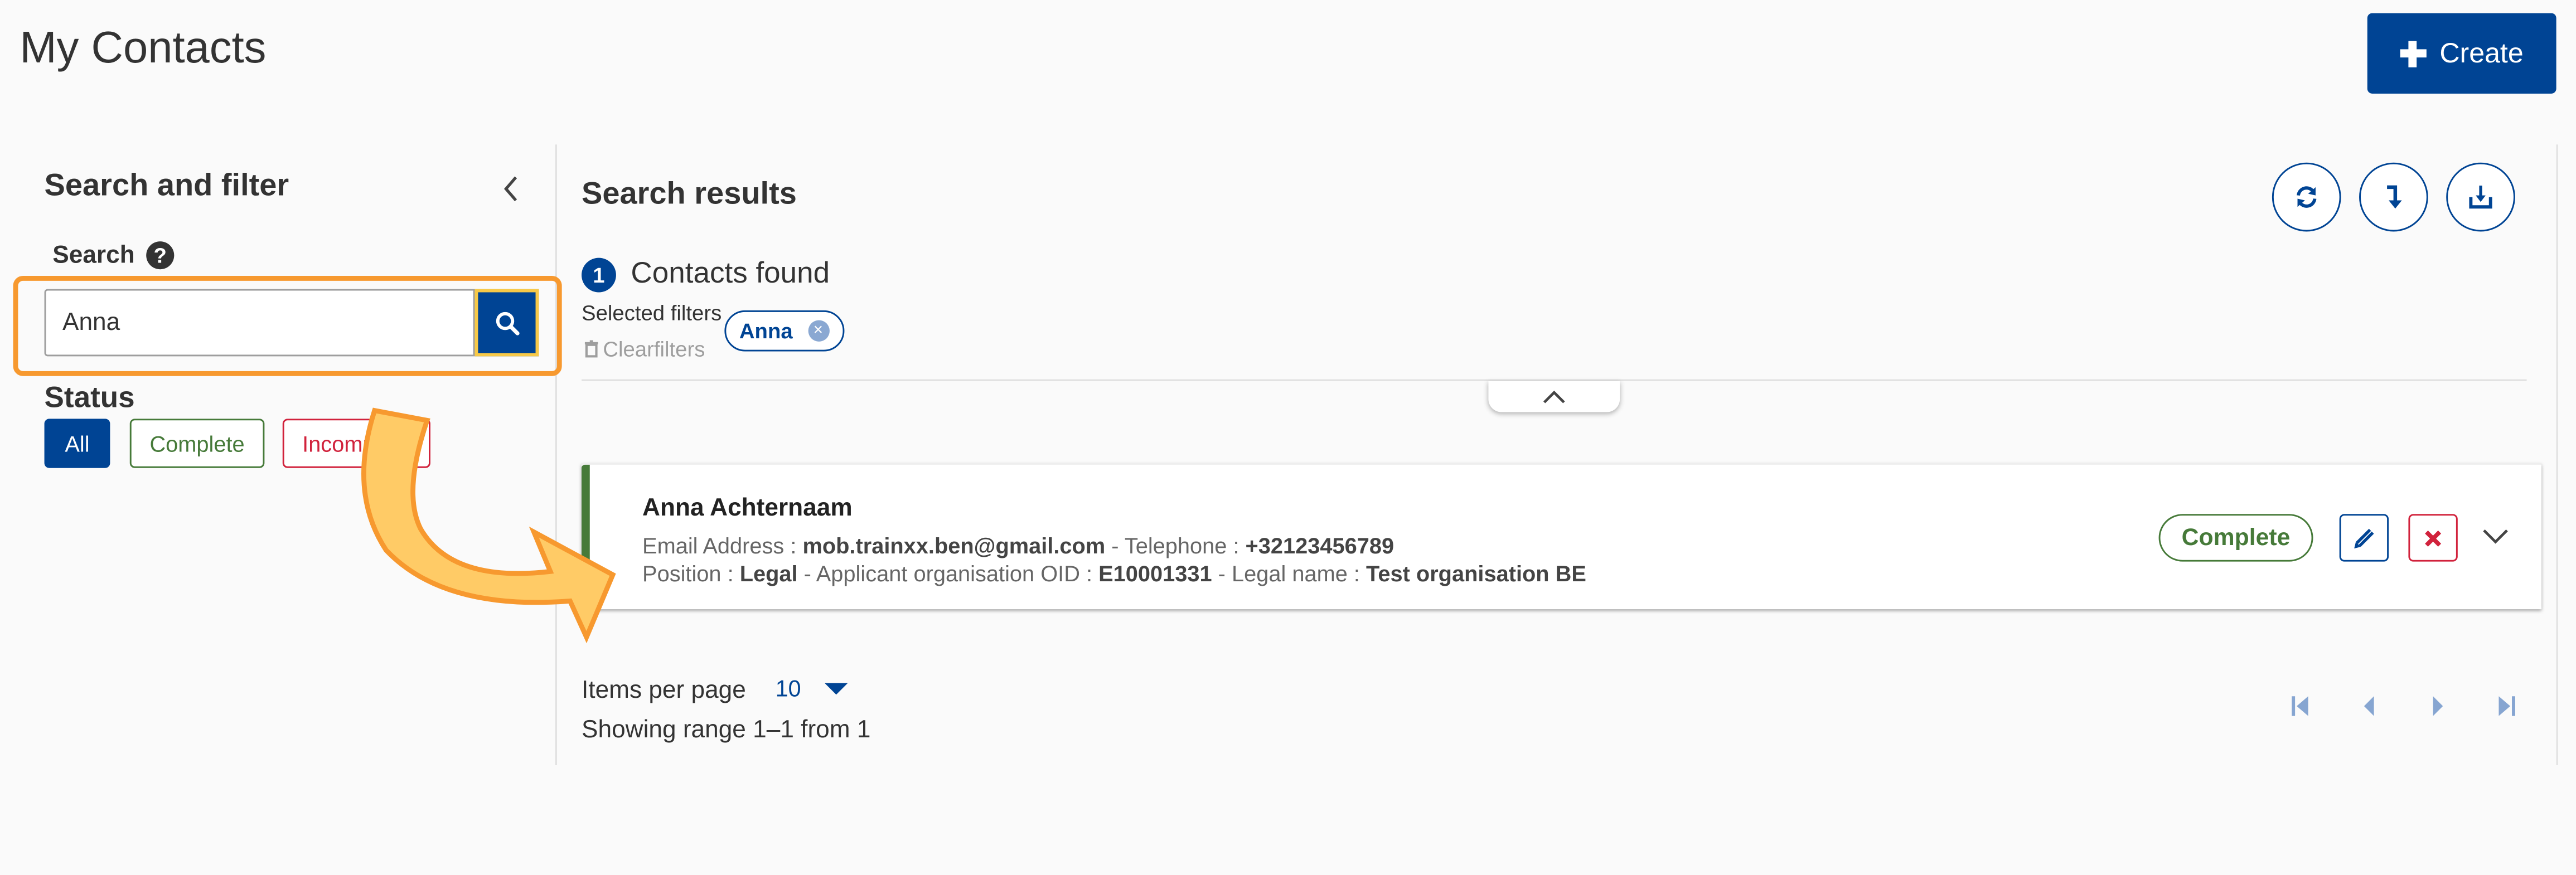 Image resolution: width=2576 pixels, height=875 pixels. I want to click on telephone-value: +32123456789, so click(1320, 545).